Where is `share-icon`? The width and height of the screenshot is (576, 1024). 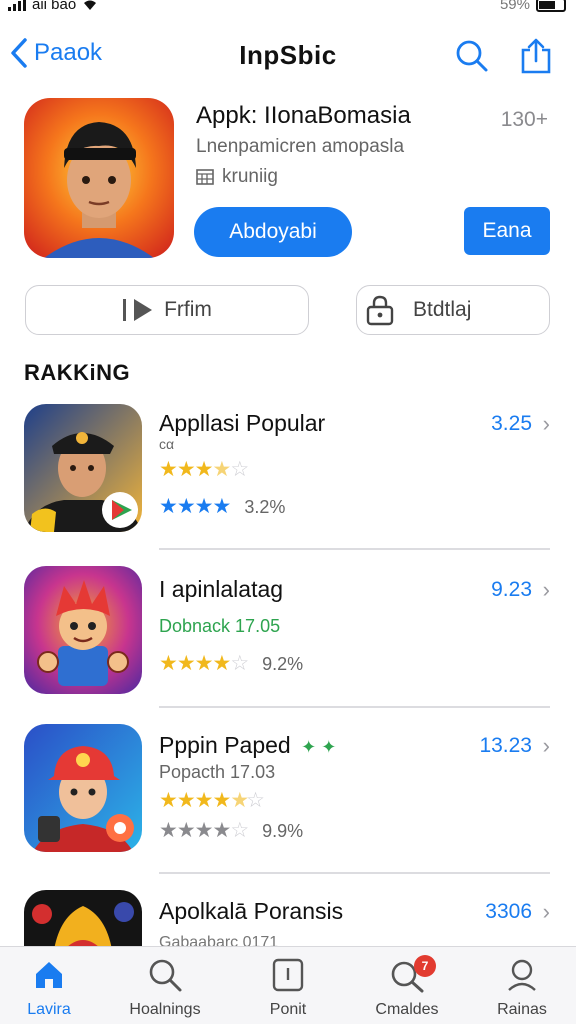
share-icon is located at coordinates (536, 56).